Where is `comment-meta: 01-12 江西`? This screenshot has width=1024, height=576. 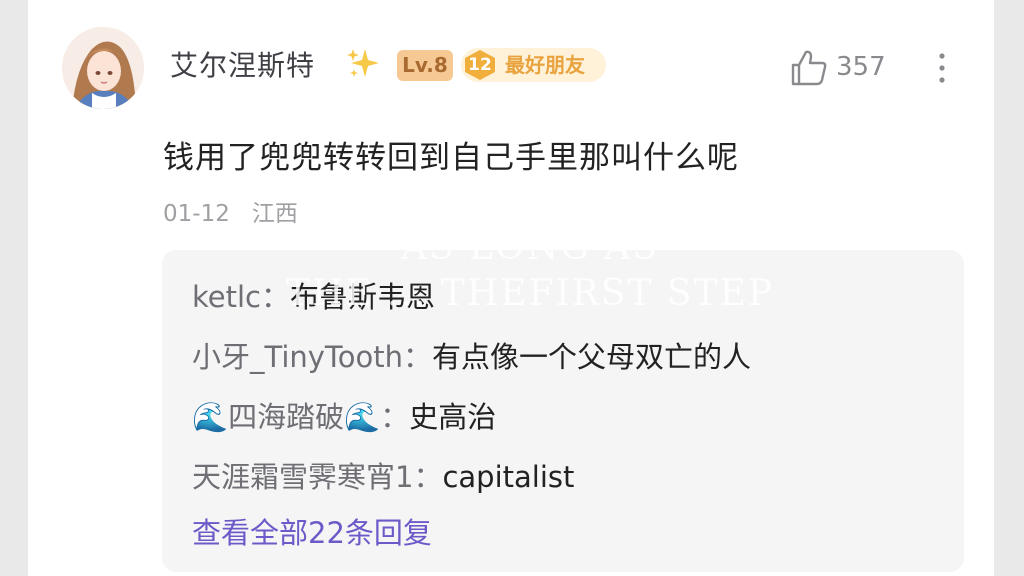 comment-meta: 01-12 江西 is located at coordinates (230, 211).